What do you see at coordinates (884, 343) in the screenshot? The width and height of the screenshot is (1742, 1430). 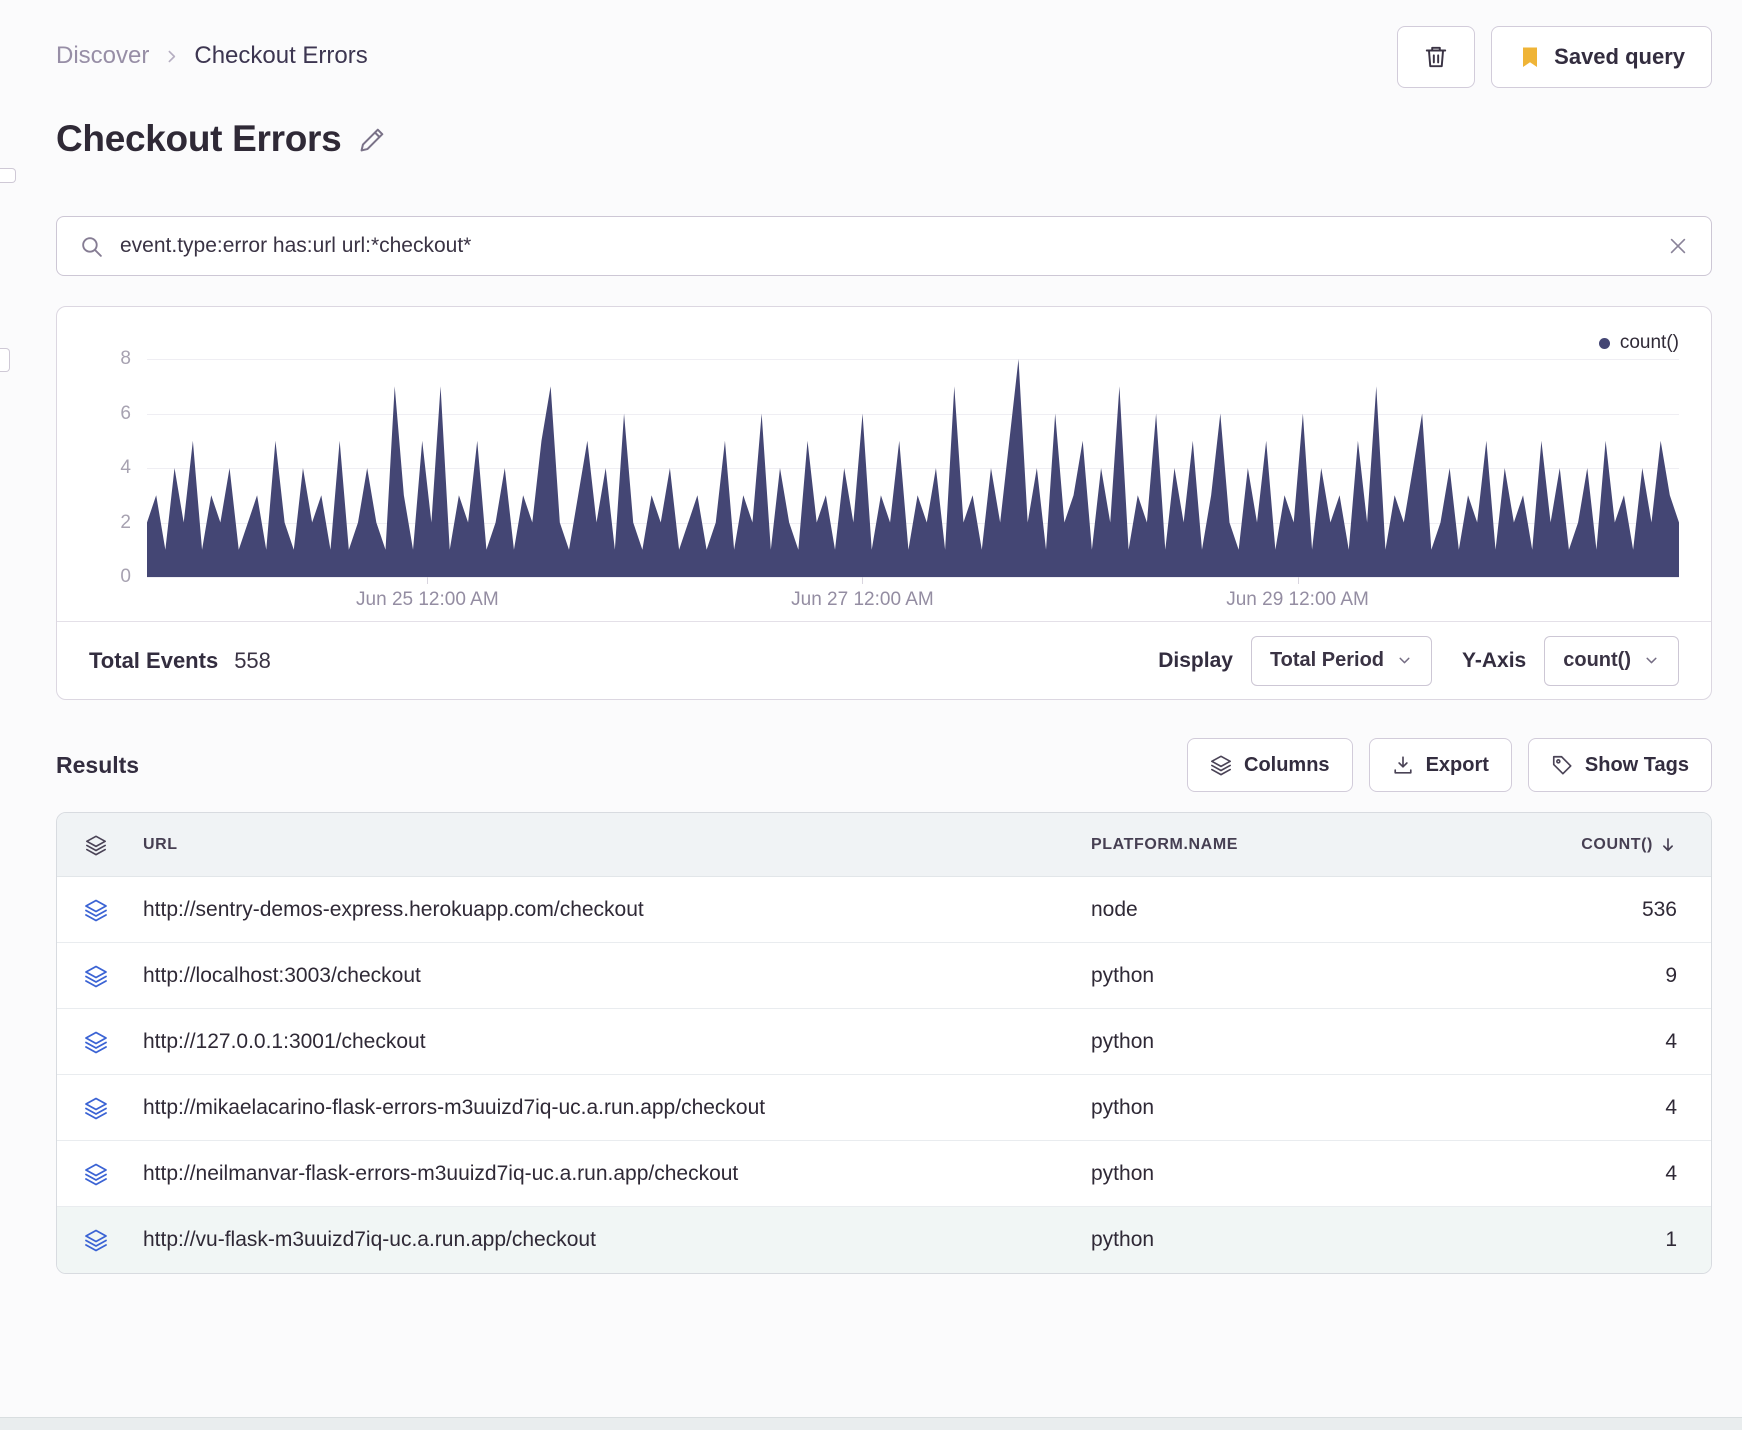 I see `chart-legend: count()` at bounding box center [884, 343].